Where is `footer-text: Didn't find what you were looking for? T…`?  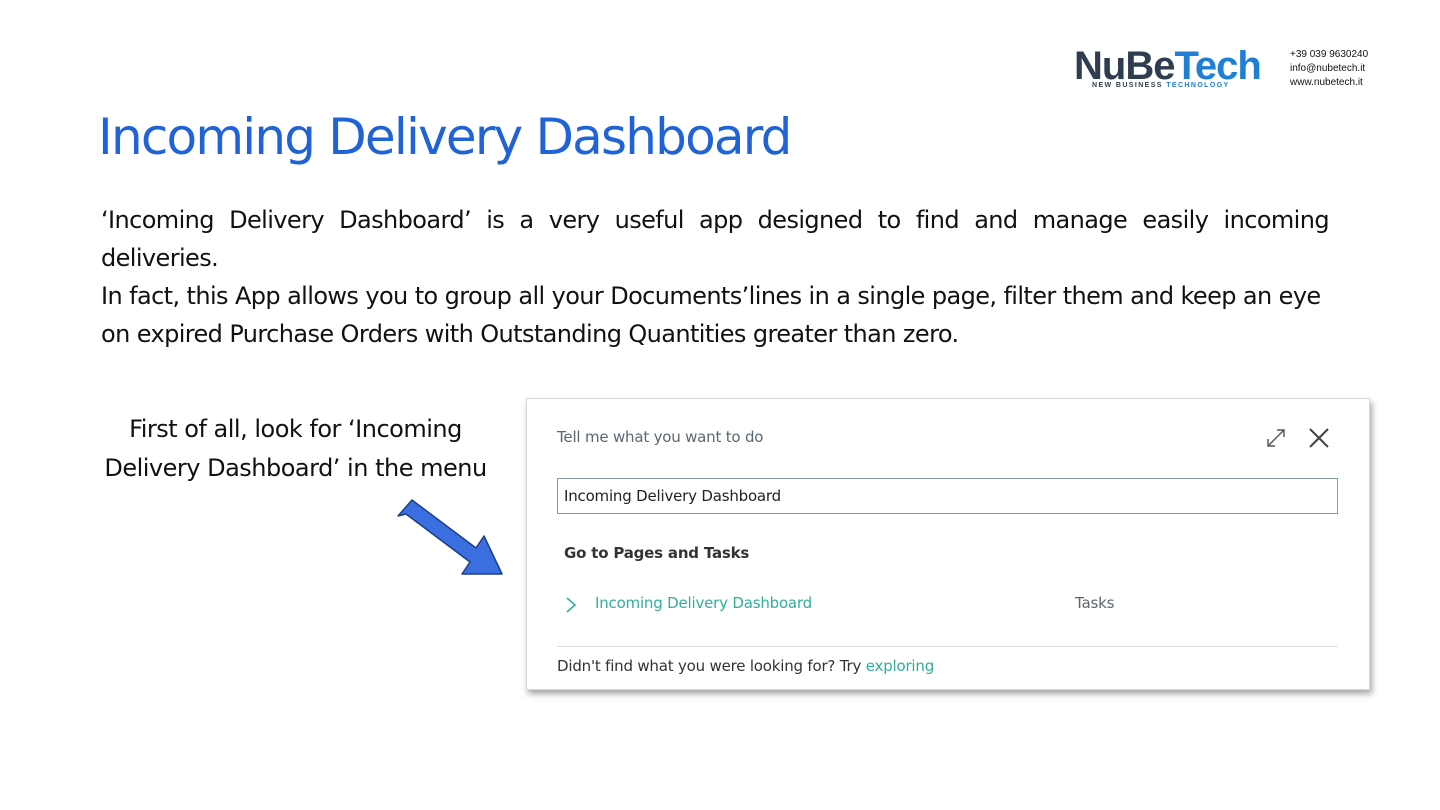 footer-text: Didn't find what you were looking for? T… is located at coordinates (711, 666).